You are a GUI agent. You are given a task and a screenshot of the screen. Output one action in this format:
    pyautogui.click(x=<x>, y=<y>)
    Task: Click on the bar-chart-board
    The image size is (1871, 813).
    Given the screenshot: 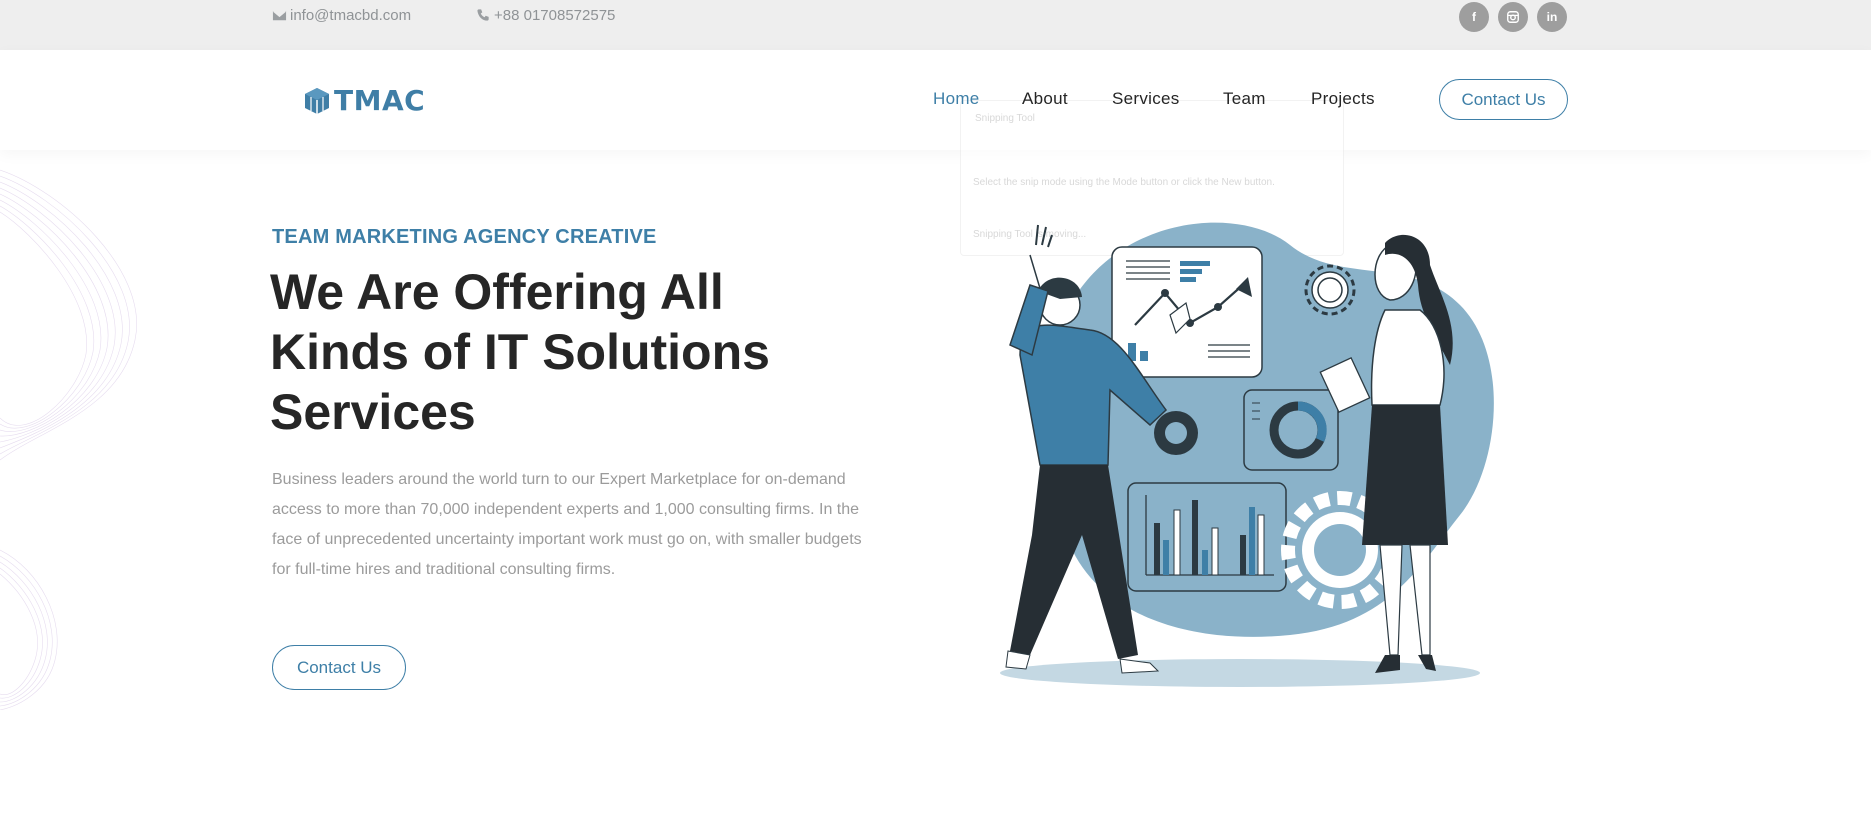 What is the action you would take?
    pyautogui.click(x=1207, y=537)
    